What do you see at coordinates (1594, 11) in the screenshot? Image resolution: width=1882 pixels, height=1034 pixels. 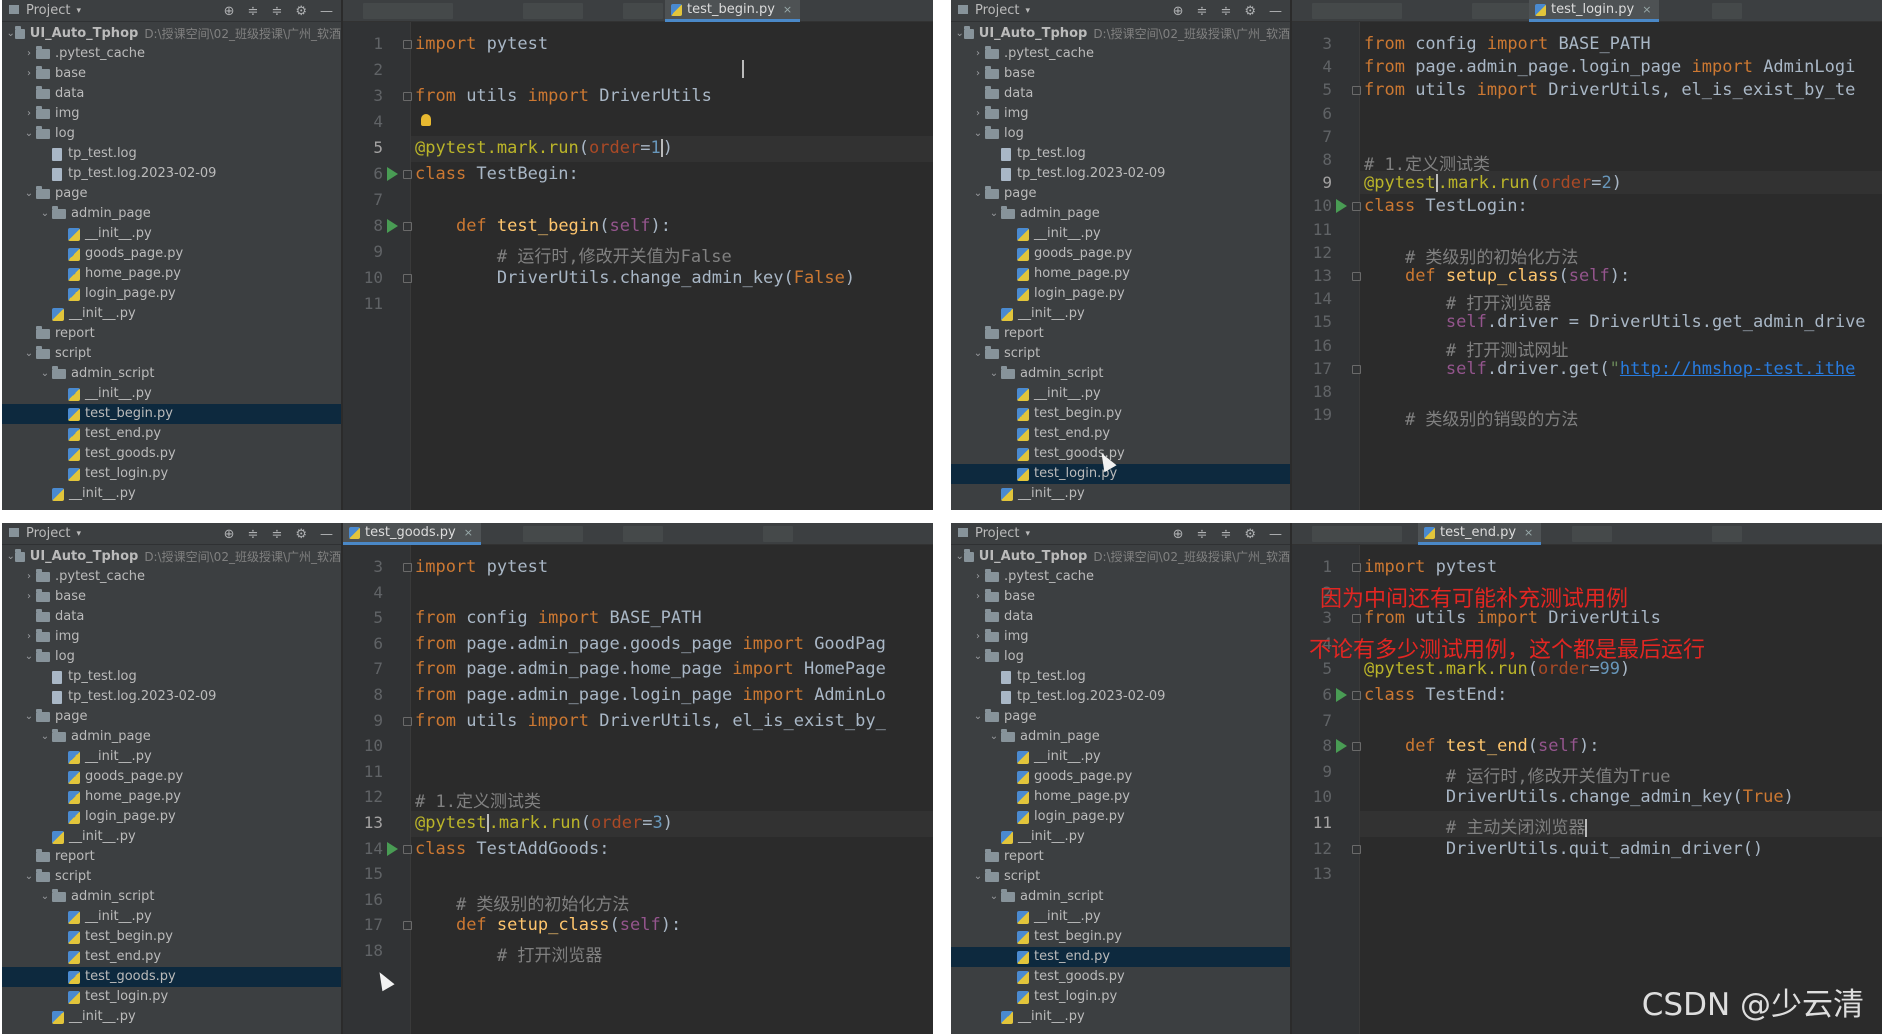 I see `editor-tab-active: test_login.py ×` at bounding box center [1594, 11].